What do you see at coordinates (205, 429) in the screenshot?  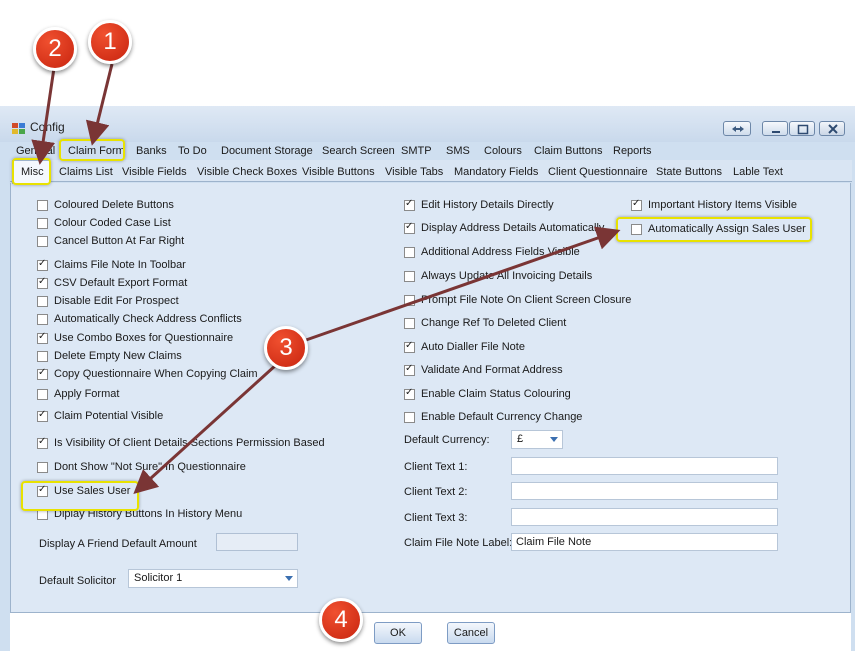 I see `arrow-3a` at bounding box center [205, 429].